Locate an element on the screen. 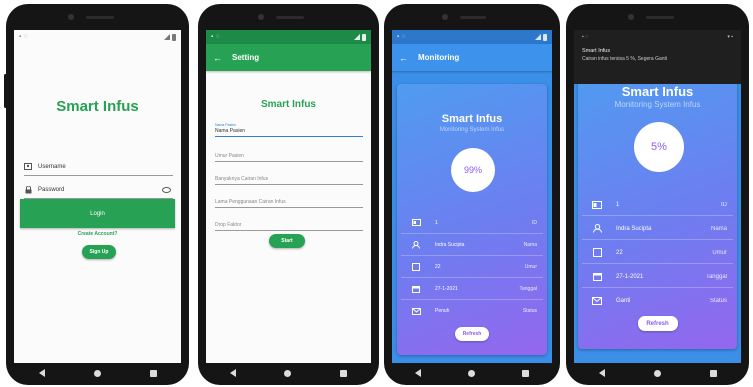  visibility-toggle-icon is located at coordinates (166, 189).